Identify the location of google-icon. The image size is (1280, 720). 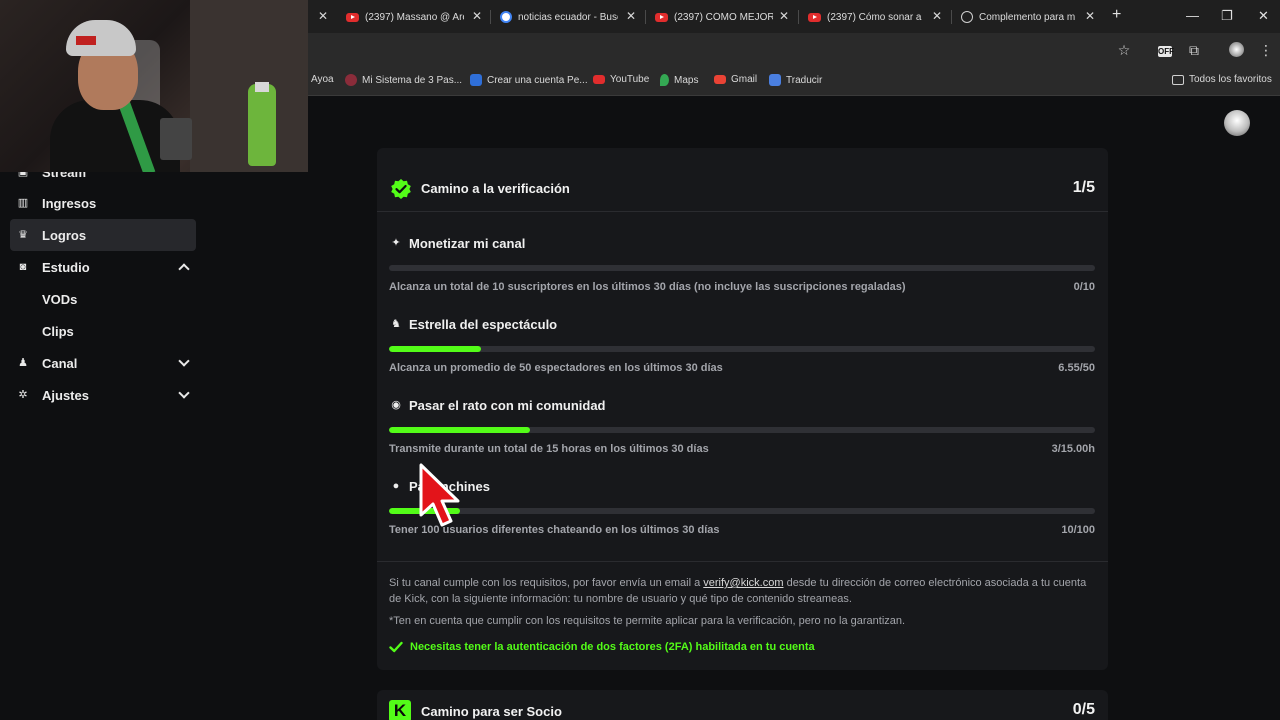
(506, 17).